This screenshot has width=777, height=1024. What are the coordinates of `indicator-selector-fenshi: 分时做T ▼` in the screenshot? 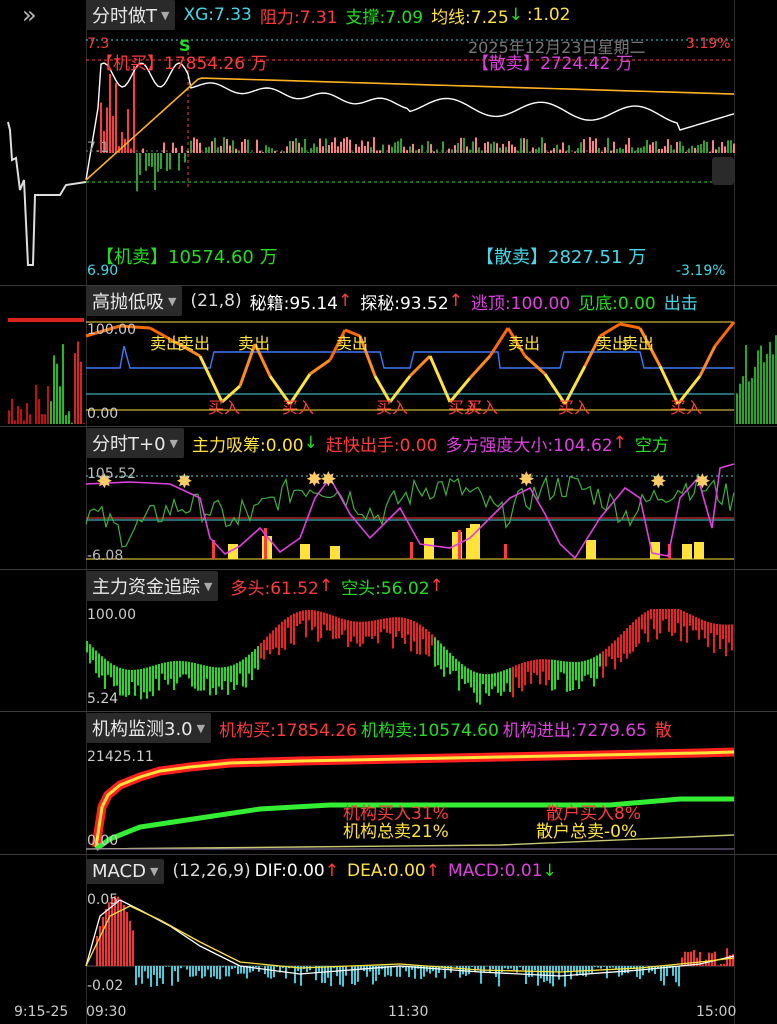 It's located at (131, 15).